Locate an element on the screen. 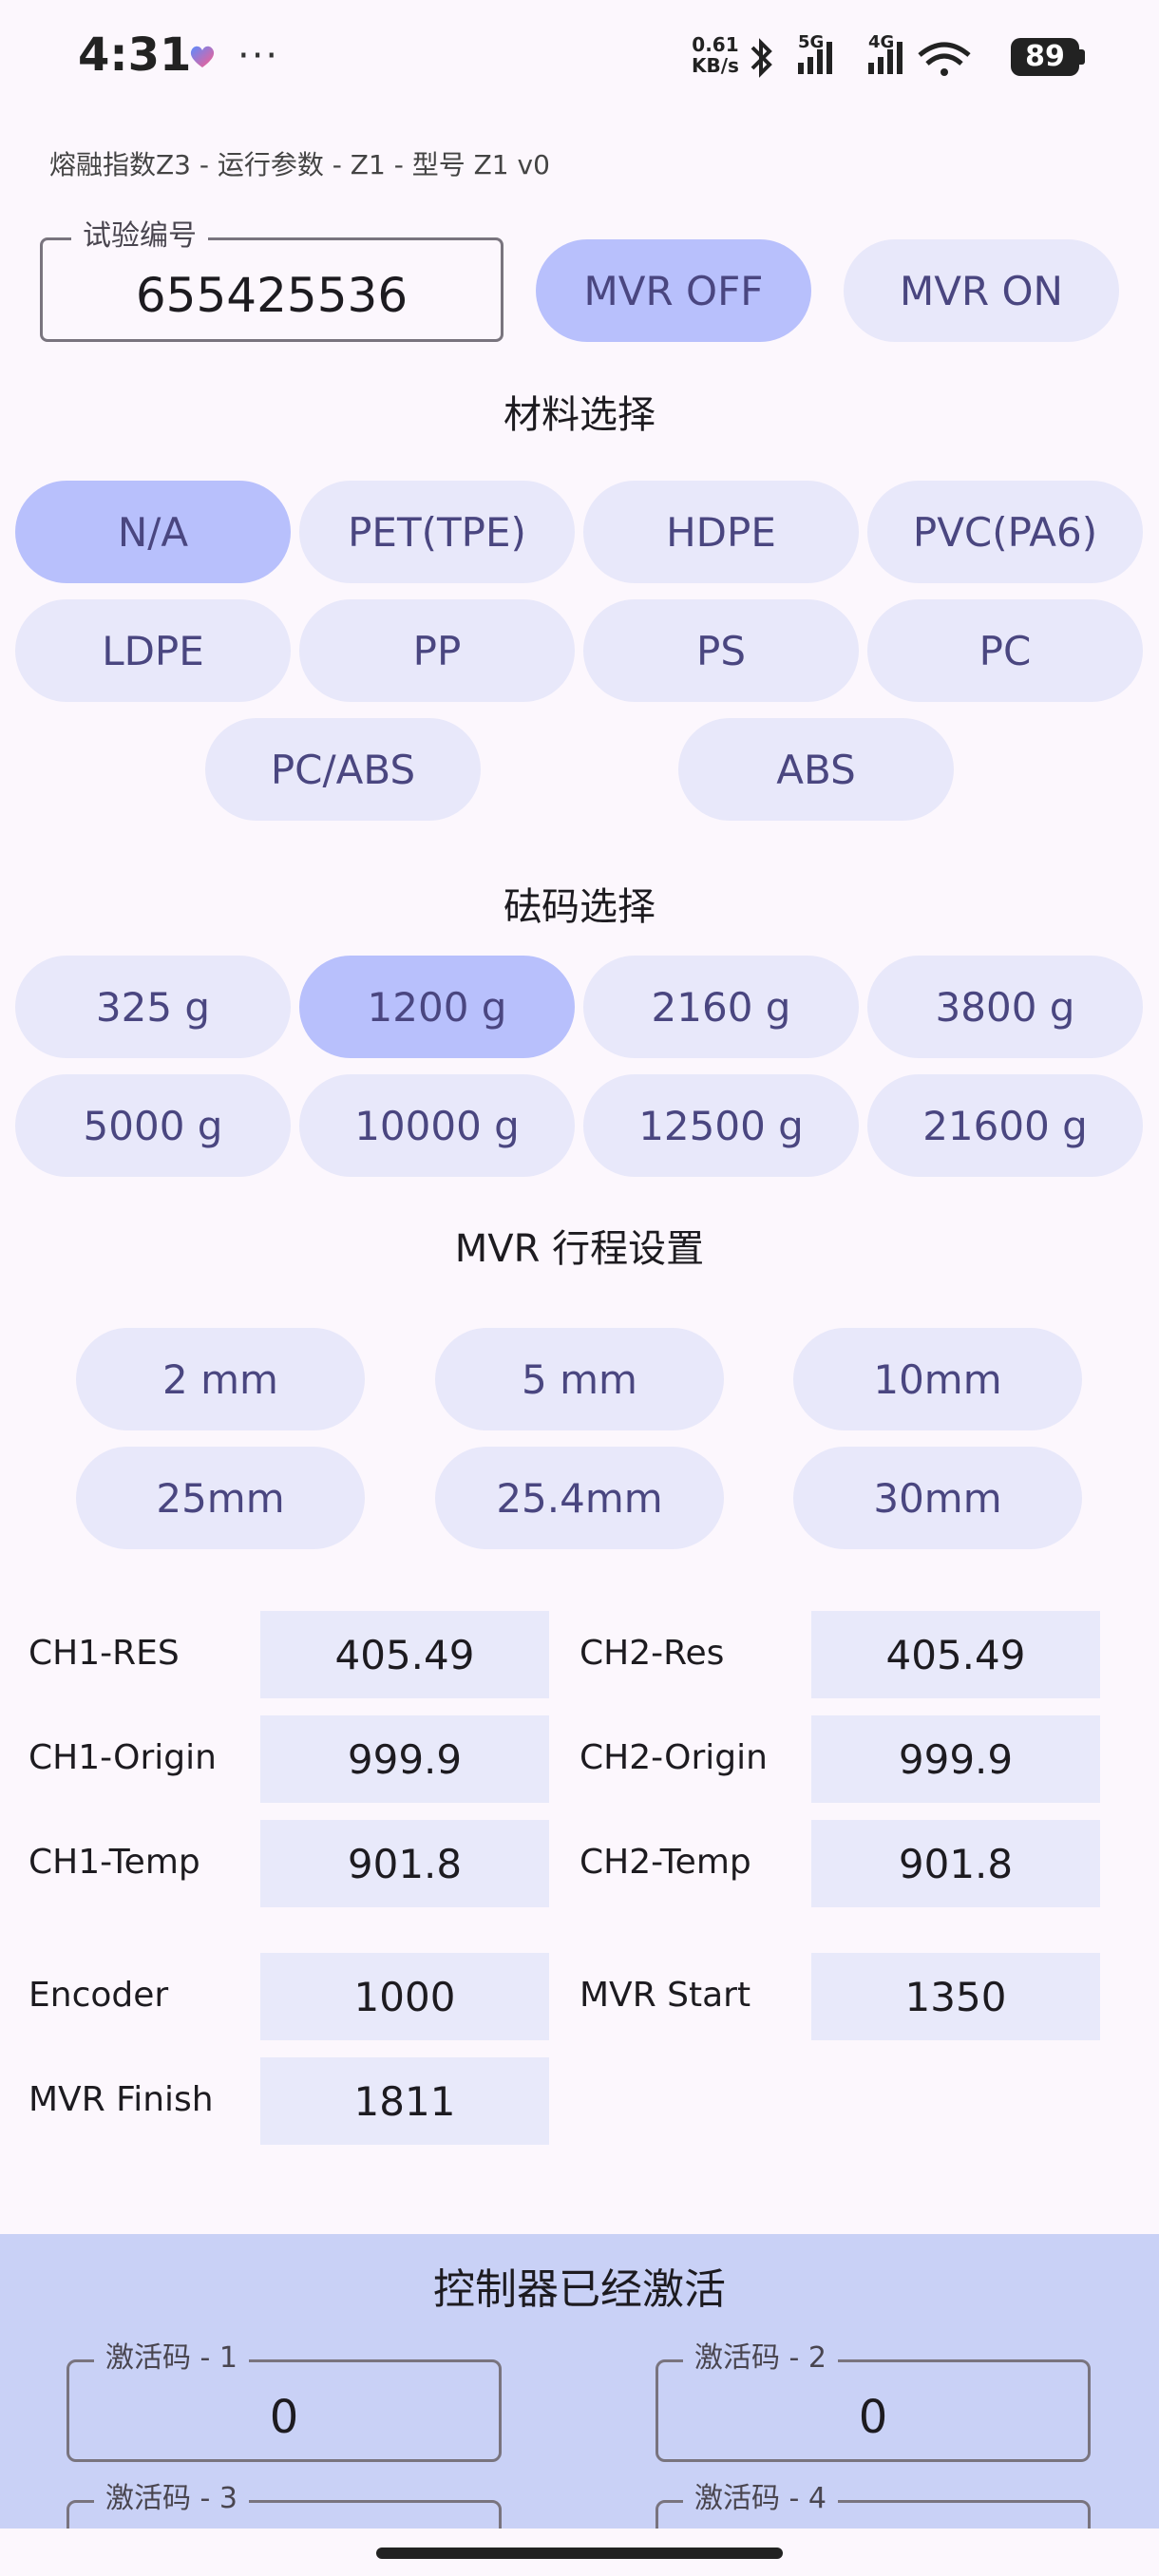 Image resolution: width=1159 pixels, height=2576 pixels. activation-code-3-field: 激活码 - 3 is located at coordinates (284, 2505).